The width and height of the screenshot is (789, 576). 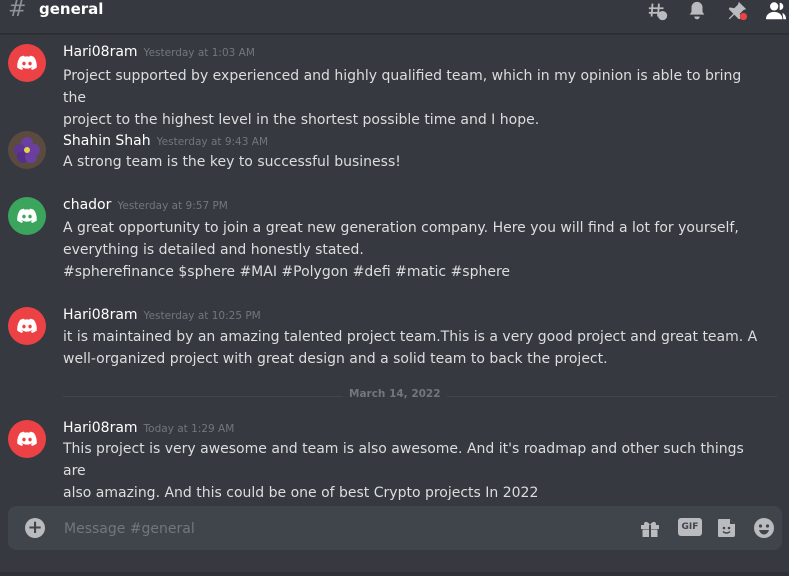 What do you see at coordinates (776, 11) in the screenshot?
I see `members-icon` at bounding box center [776, 11].